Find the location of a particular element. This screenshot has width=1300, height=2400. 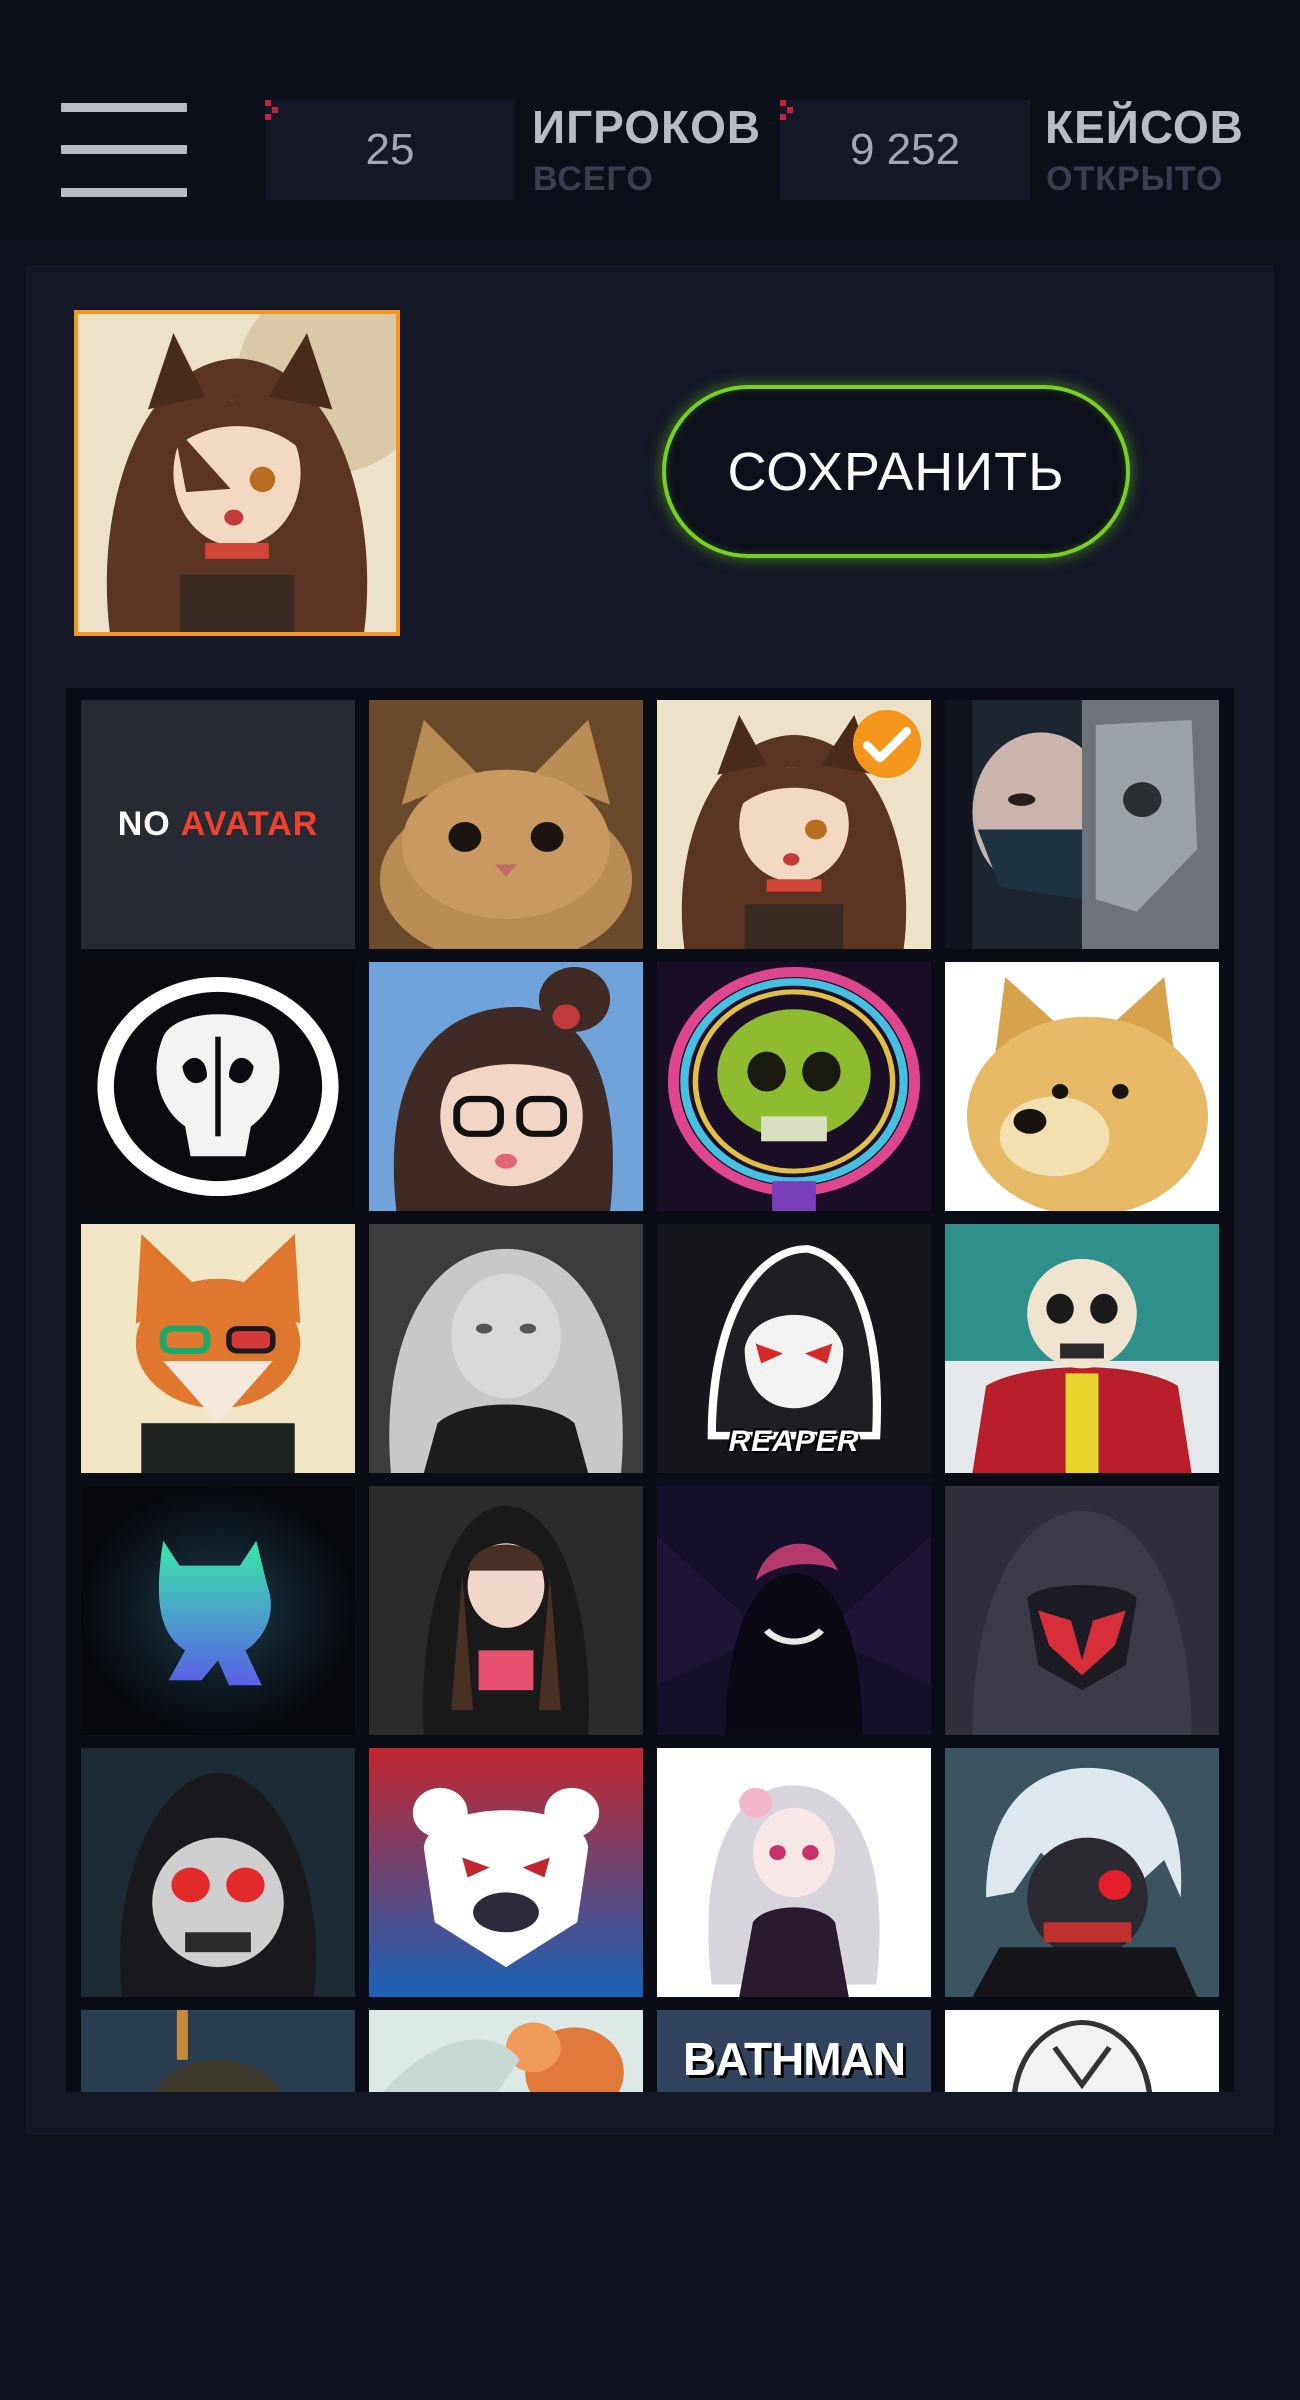

fox-icon is located at coordinates (218, 1348).